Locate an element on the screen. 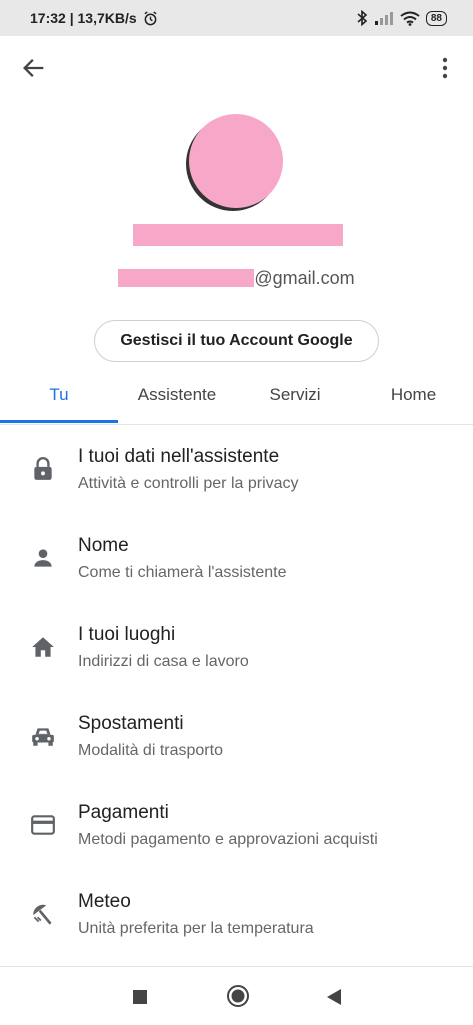  wifi-icon is located at coordinates (410, 18).